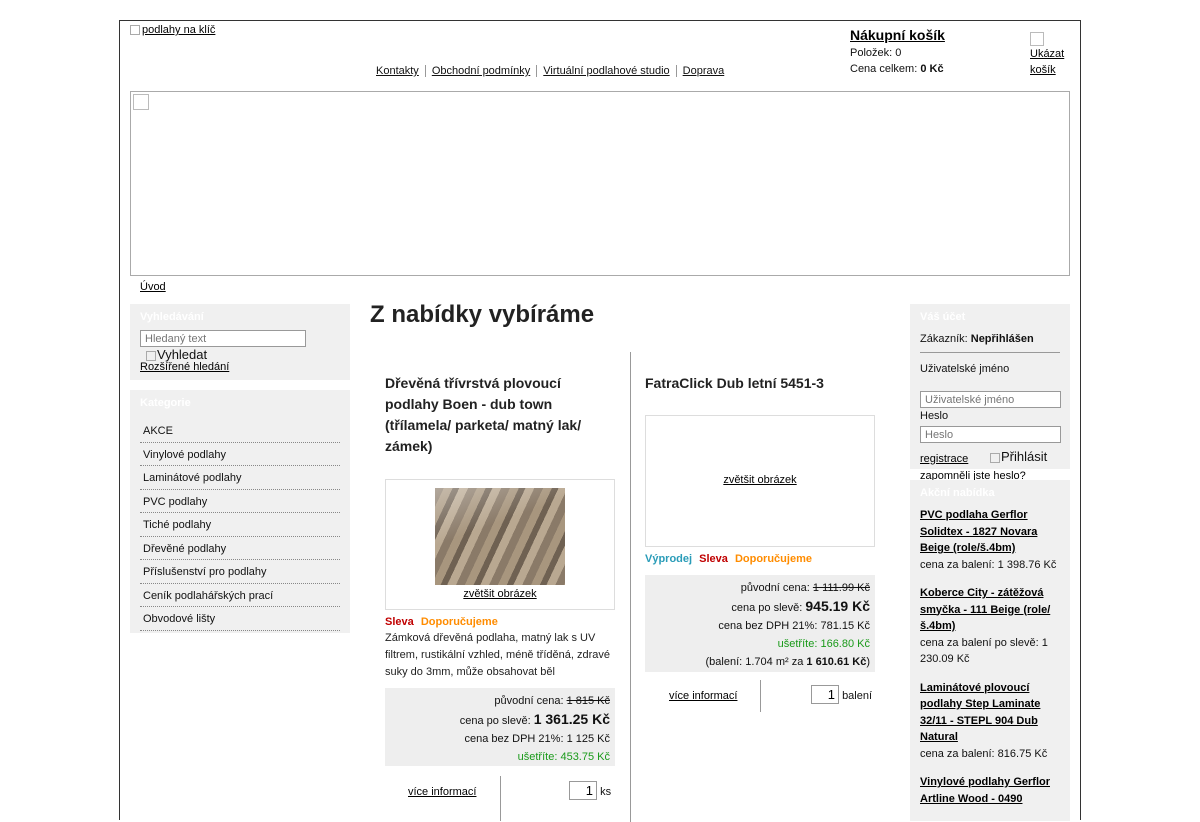  I want to click on quantity-unit: ks, so click(606, 792).